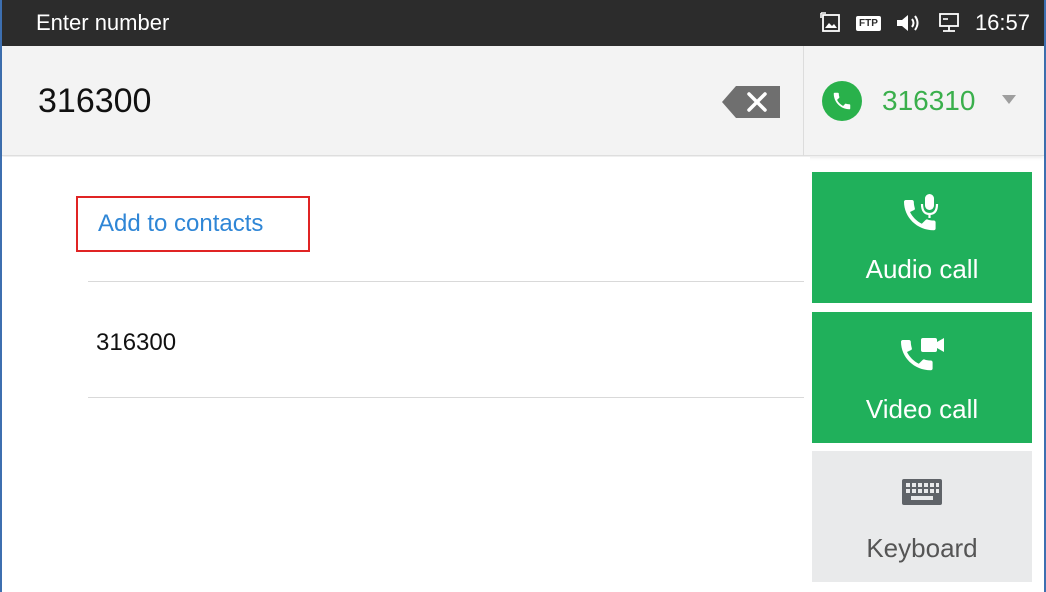 Image resolution: width=1046 pixels, height=592 pixels. What do you see at coordinates (929, 100) in the screenshot?
I see `account-number: 316310` at bounding box center [929, 100].